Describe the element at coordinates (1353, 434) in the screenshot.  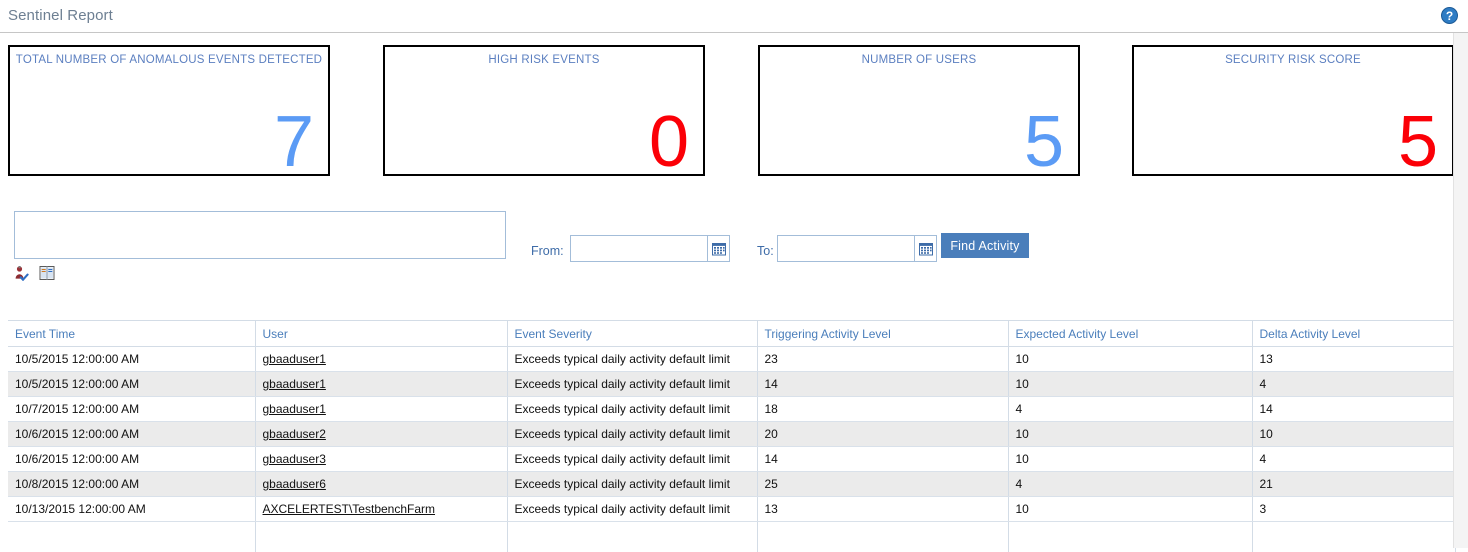
I see `cell-delta-activity-level: 10` at that location.